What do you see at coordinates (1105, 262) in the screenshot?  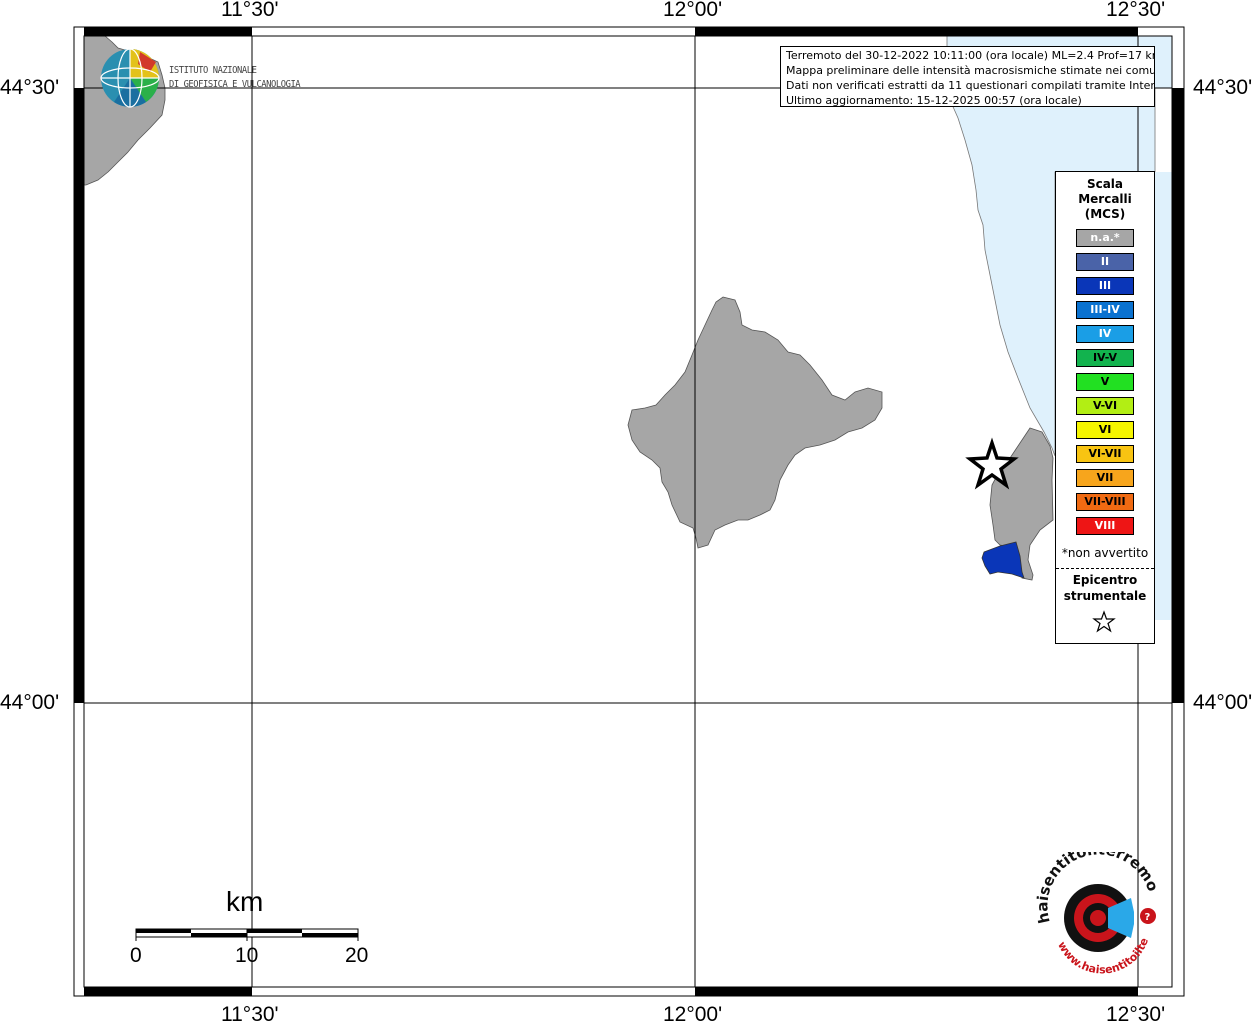 I see `legend-swatch-1: II` at bounding box center [1105, 262].